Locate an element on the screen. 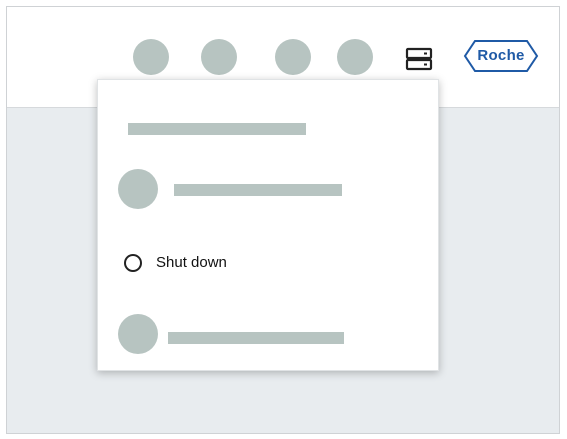 The image size is (567, 439). menu-heading-placeholder is located at coordinates (217, 129).